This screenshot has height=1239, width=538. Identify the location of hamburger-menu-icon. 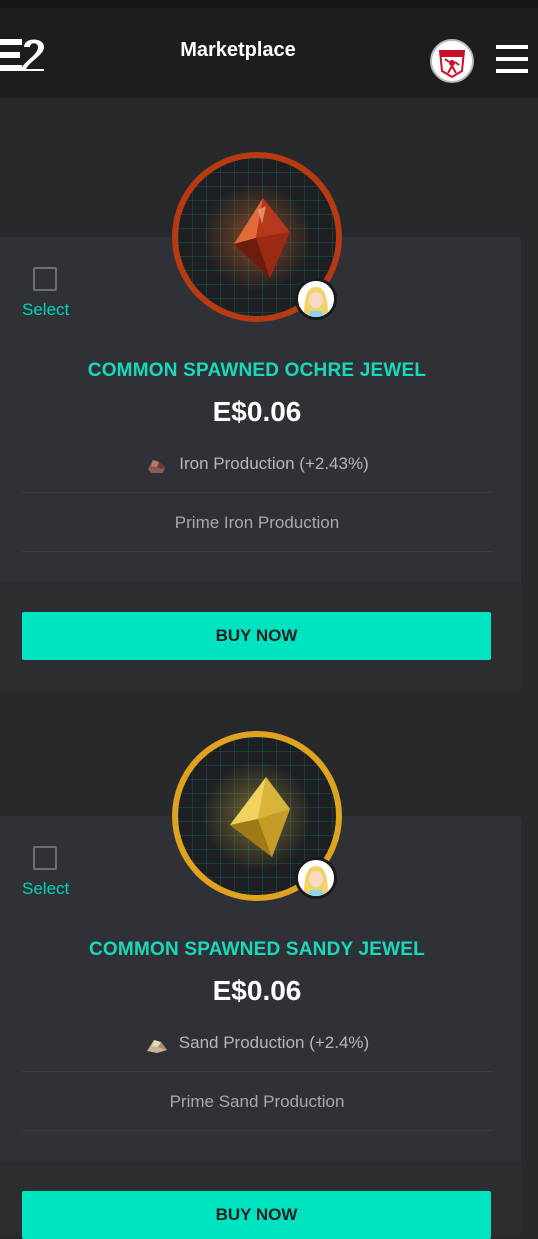
(512, 59).